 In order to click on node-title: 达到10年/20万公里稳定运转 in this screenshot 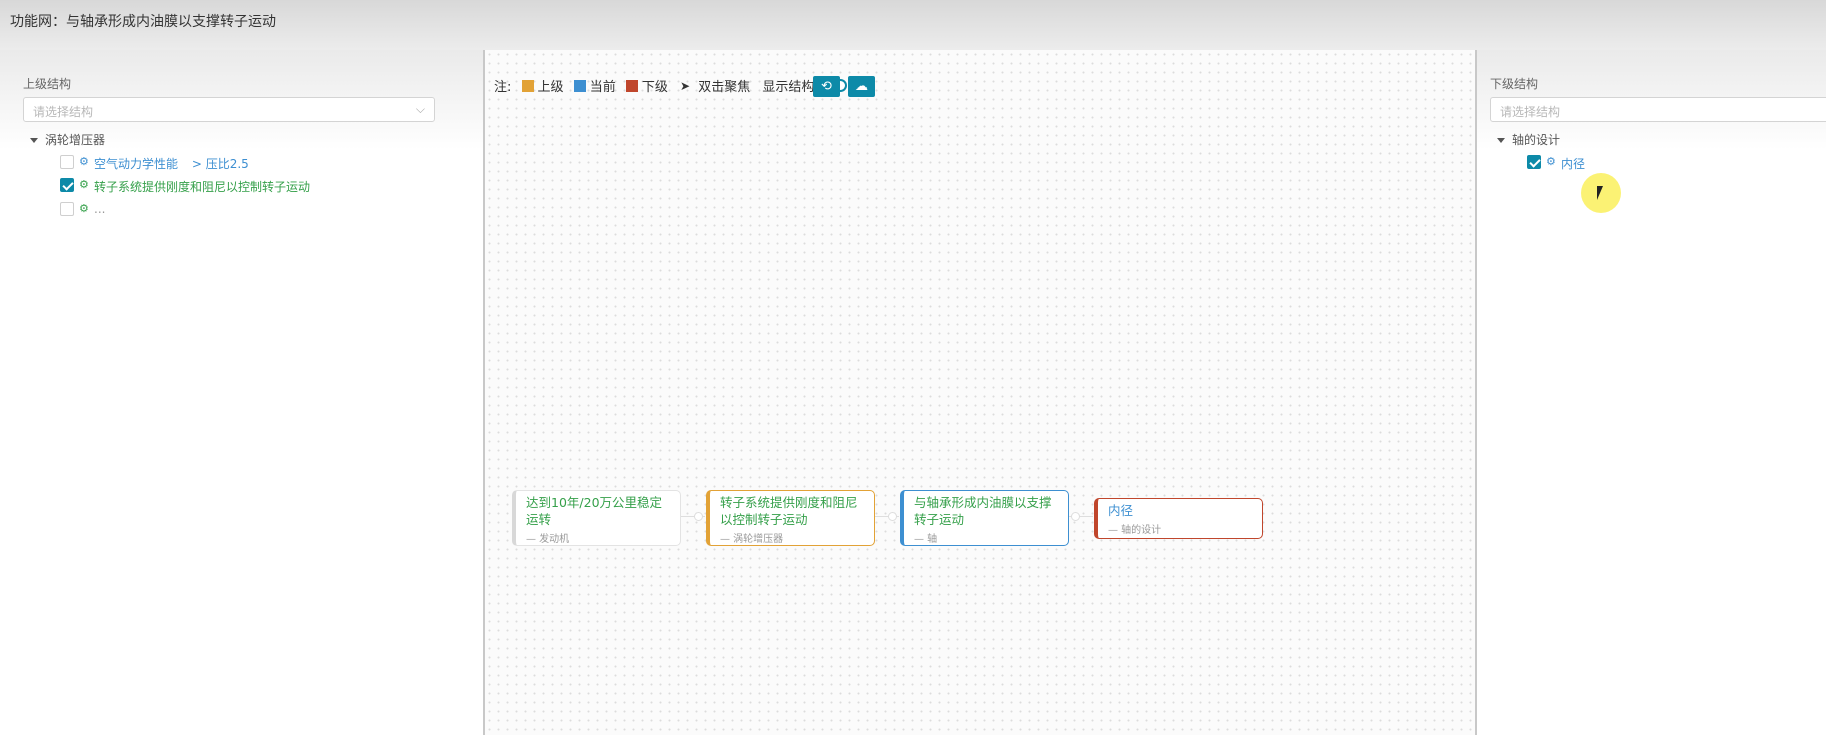, I will do `click(594, 511)`.